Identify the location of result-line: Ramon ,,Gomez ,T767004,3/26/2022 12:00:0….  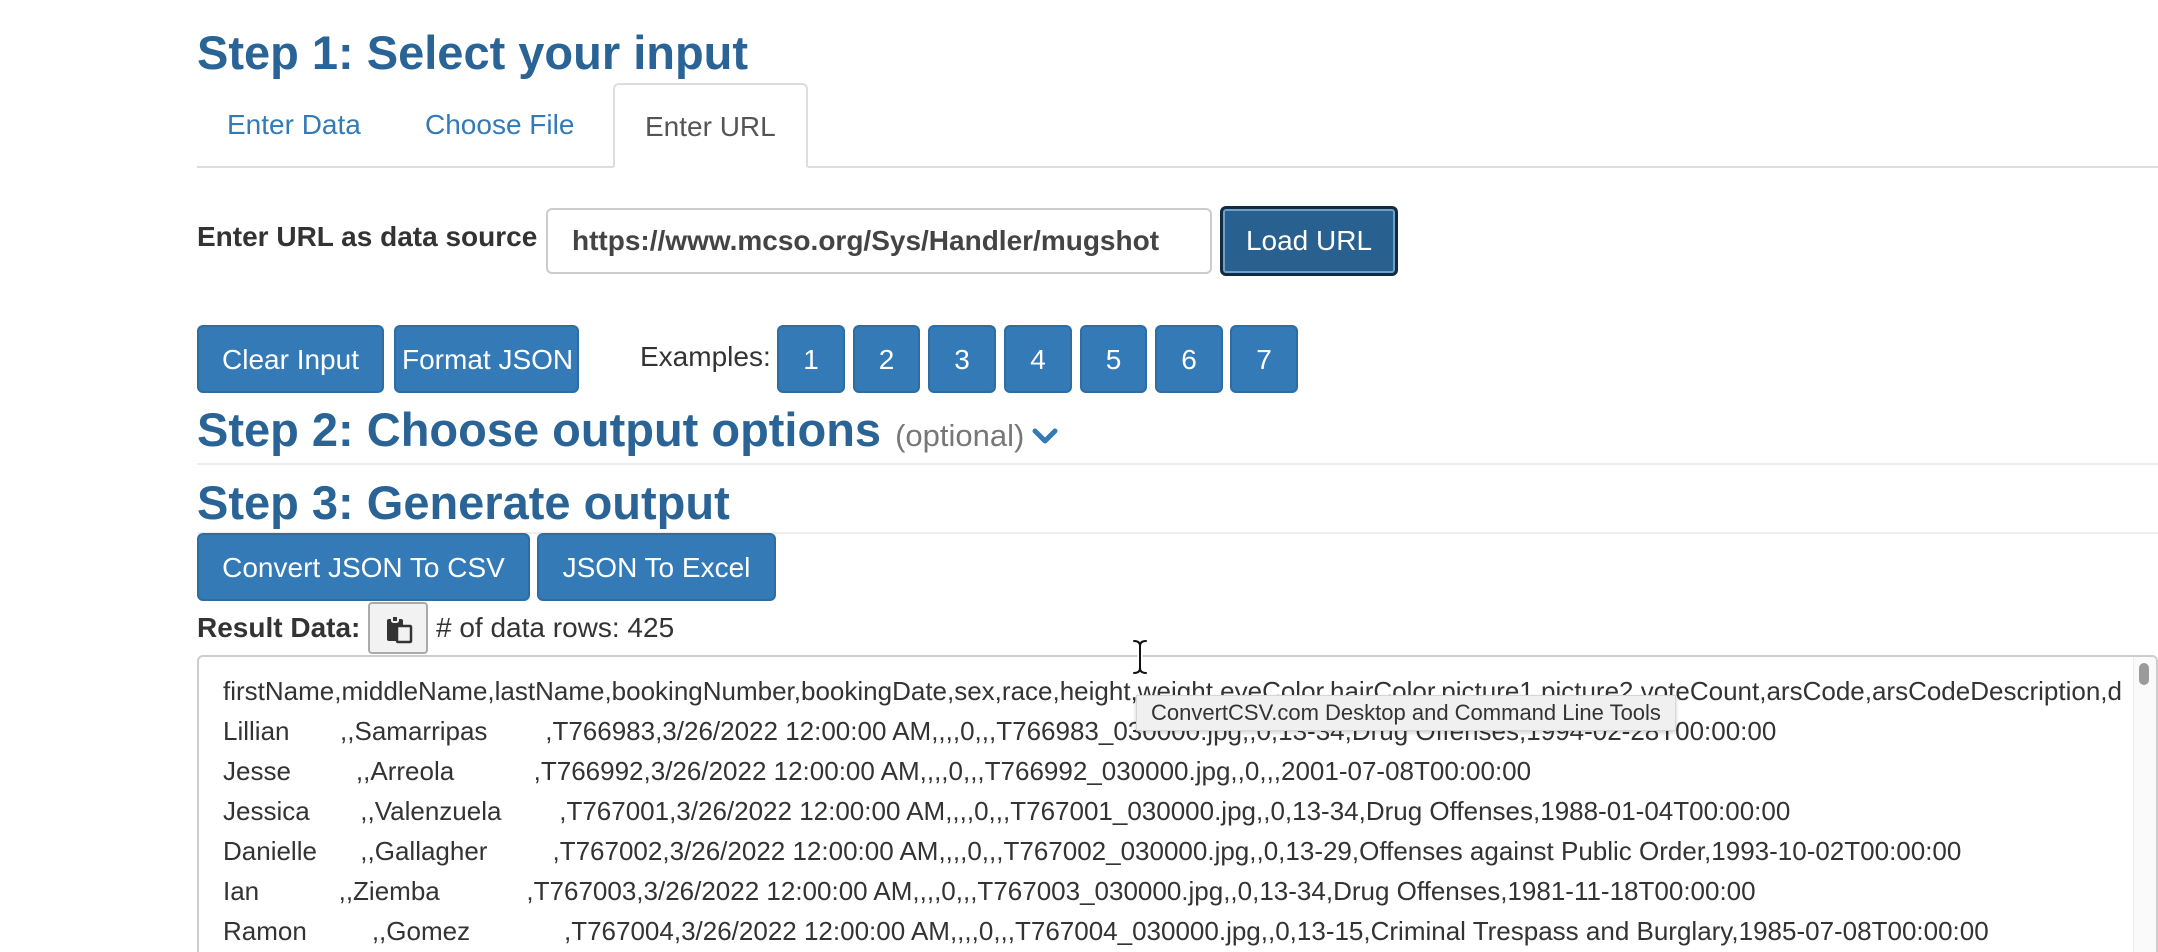
(1106, 931).